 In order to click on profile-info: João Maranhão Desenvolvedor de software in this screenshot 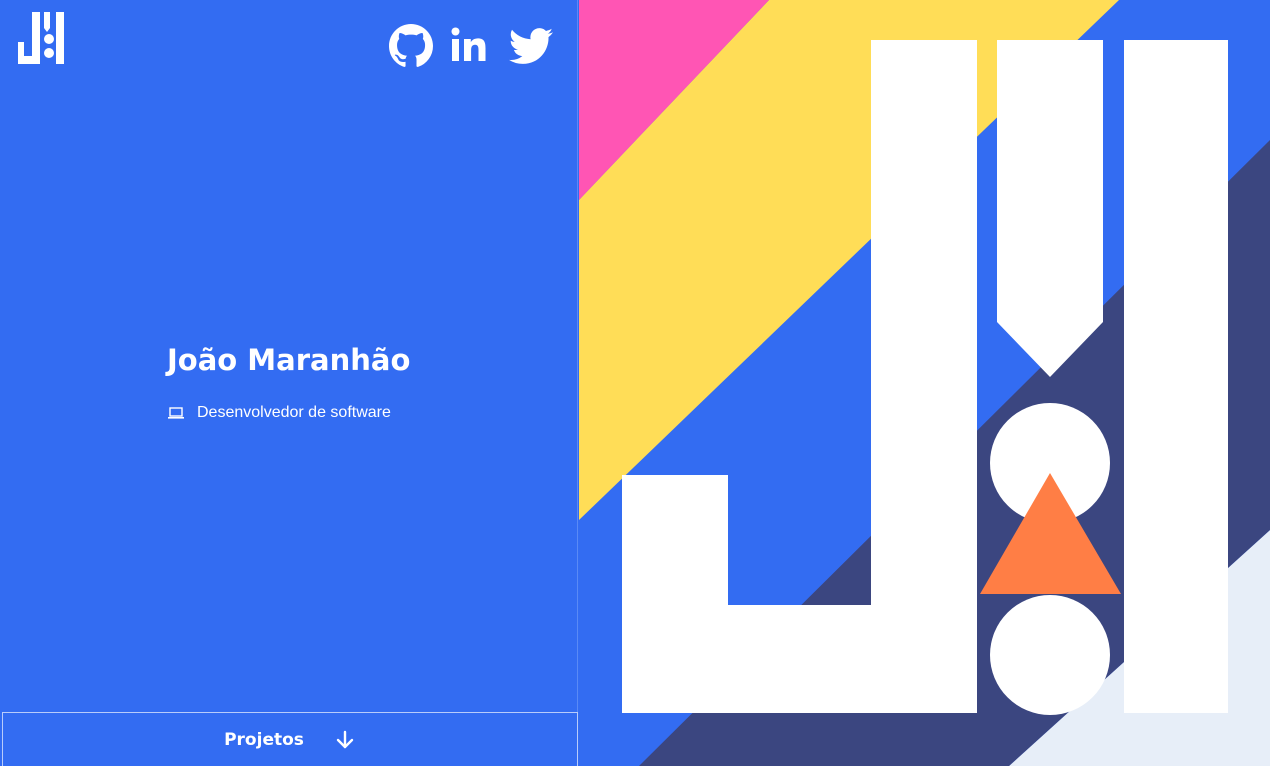, I will do `click(288, 382)`.